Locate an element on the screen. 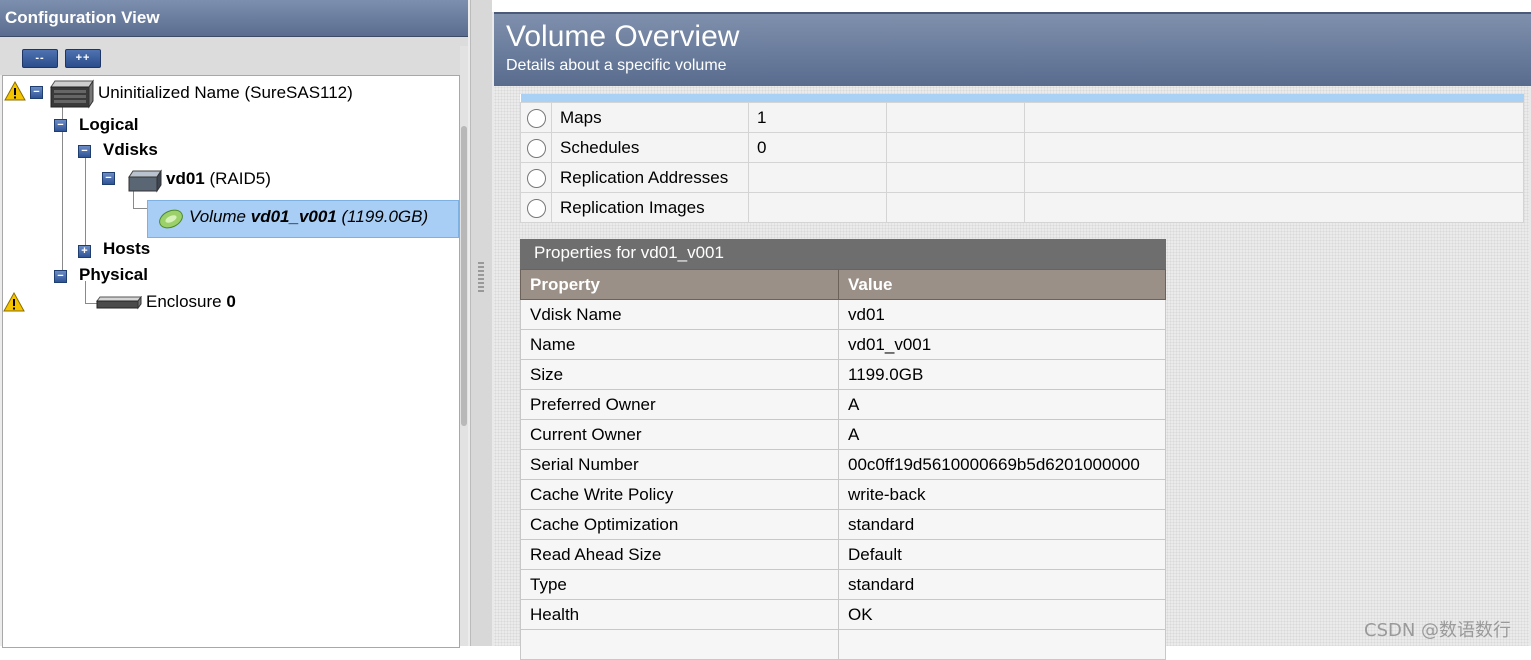 The height and width of the screenshot is (660, 1531). component-count: 1 is located at coordinates (817, 117).